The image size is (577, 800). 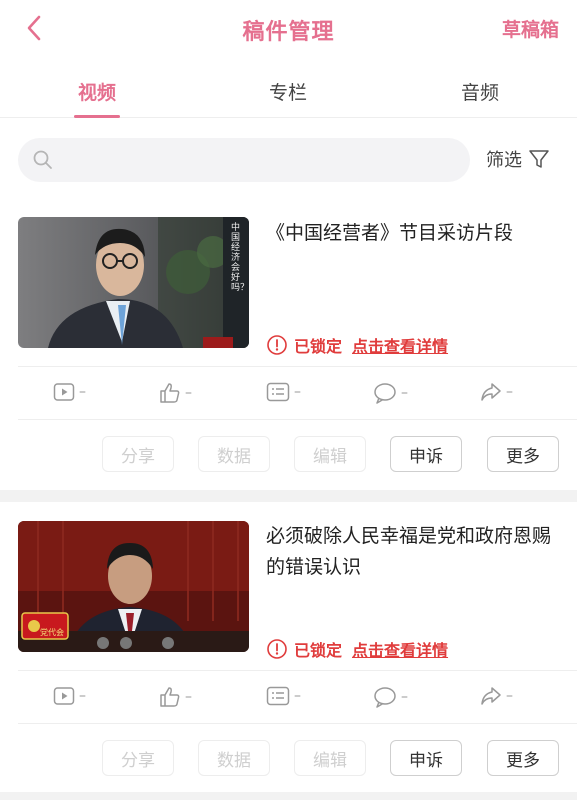 I want to click on manuscript-title: 必须破除人民幸福是党和政府恩赐的错误认识, so click(x=416, y=552).